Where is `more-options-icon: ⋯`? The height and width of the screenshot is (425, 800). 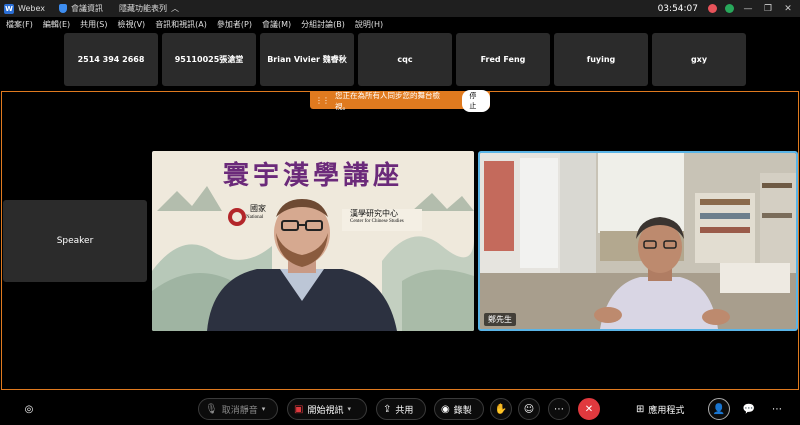
more-options-icon: ⋯ is located at coordinates (559, 409).